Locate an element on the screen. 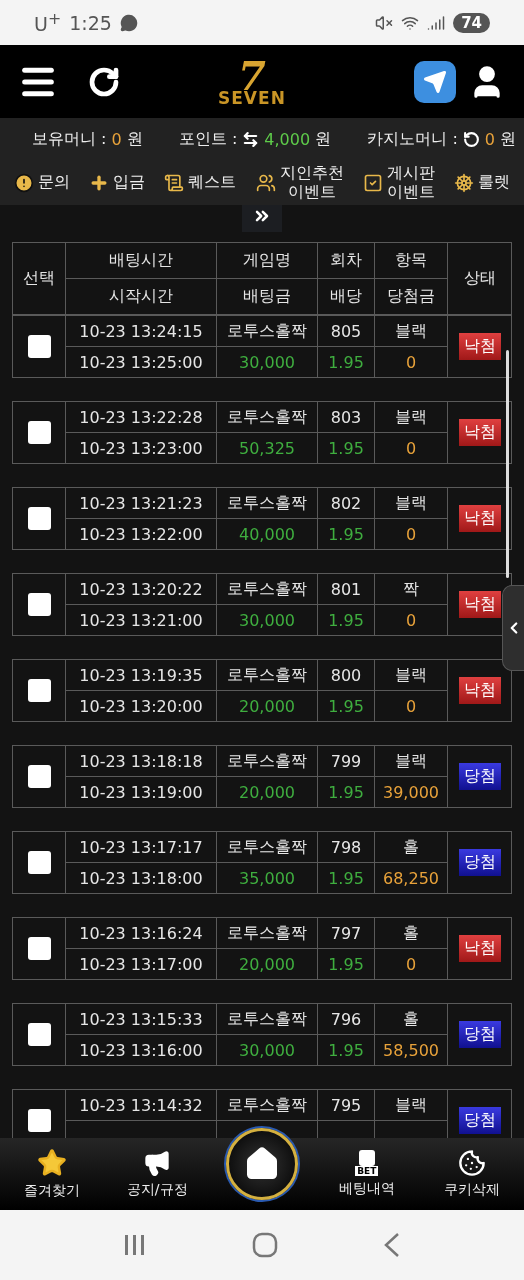  battery-level: 74 is located at coordinates (471, 22).